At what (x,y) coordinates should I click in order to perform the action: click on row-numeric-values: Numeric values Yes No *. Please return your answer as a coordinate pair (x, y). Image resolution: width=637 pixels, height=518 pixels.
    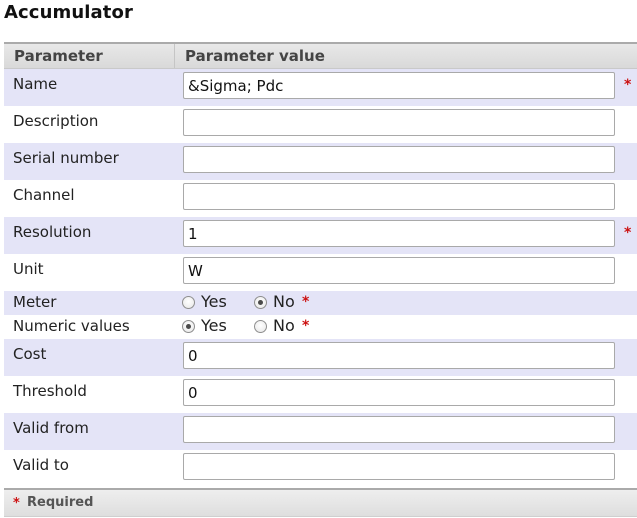
    Looking at the image, I should click on (320, 327).